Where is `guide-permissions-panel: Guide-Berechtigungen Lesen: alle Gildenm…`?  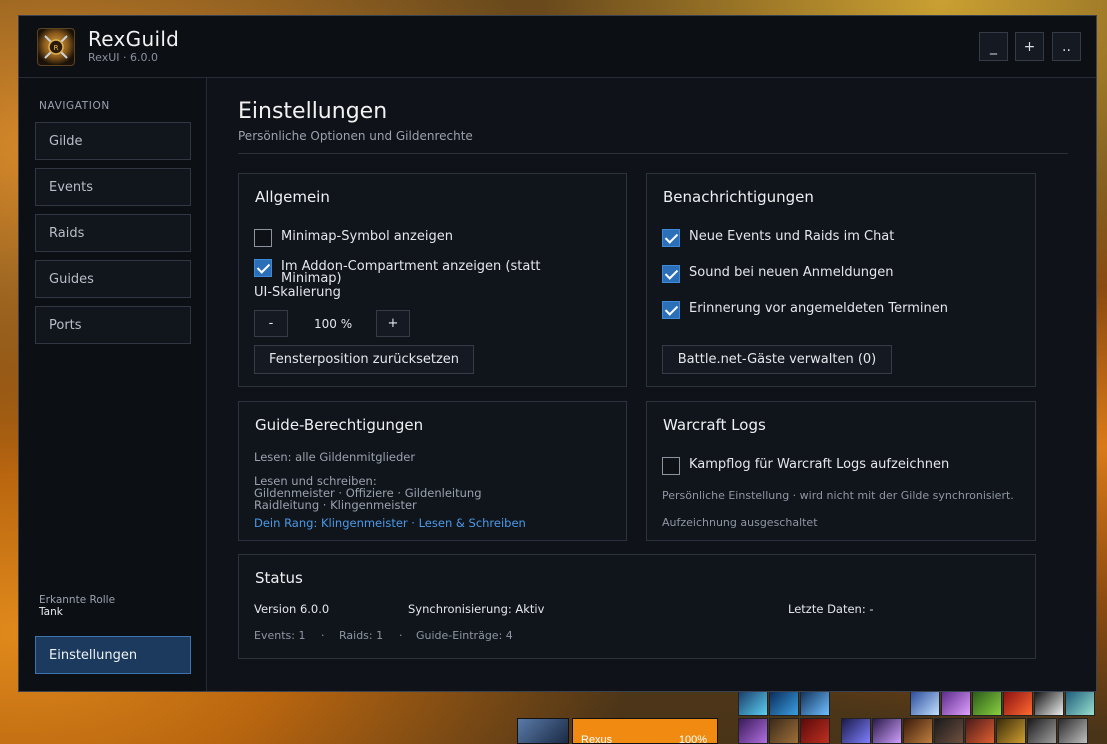 guide-permissions-panel: Guide-Berechtigungen Lesen: alle Gildenm… is located at coordinates (432, 471).